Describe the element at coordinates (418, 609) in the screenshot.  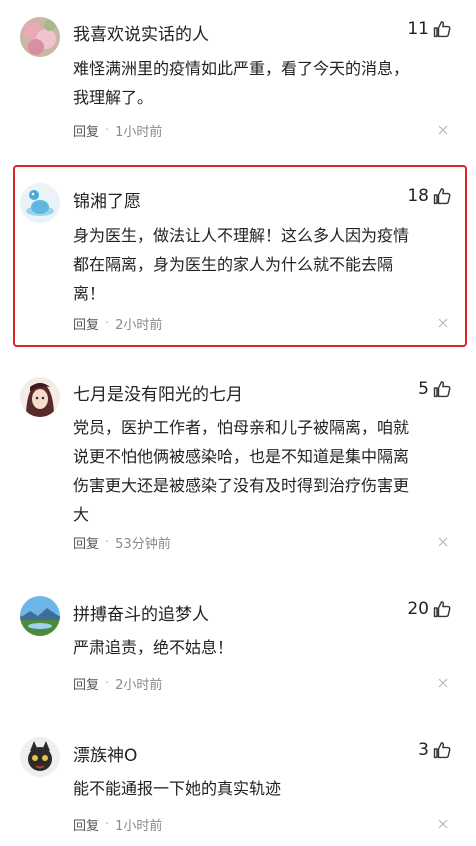
I see `like-count: 20` at that location.